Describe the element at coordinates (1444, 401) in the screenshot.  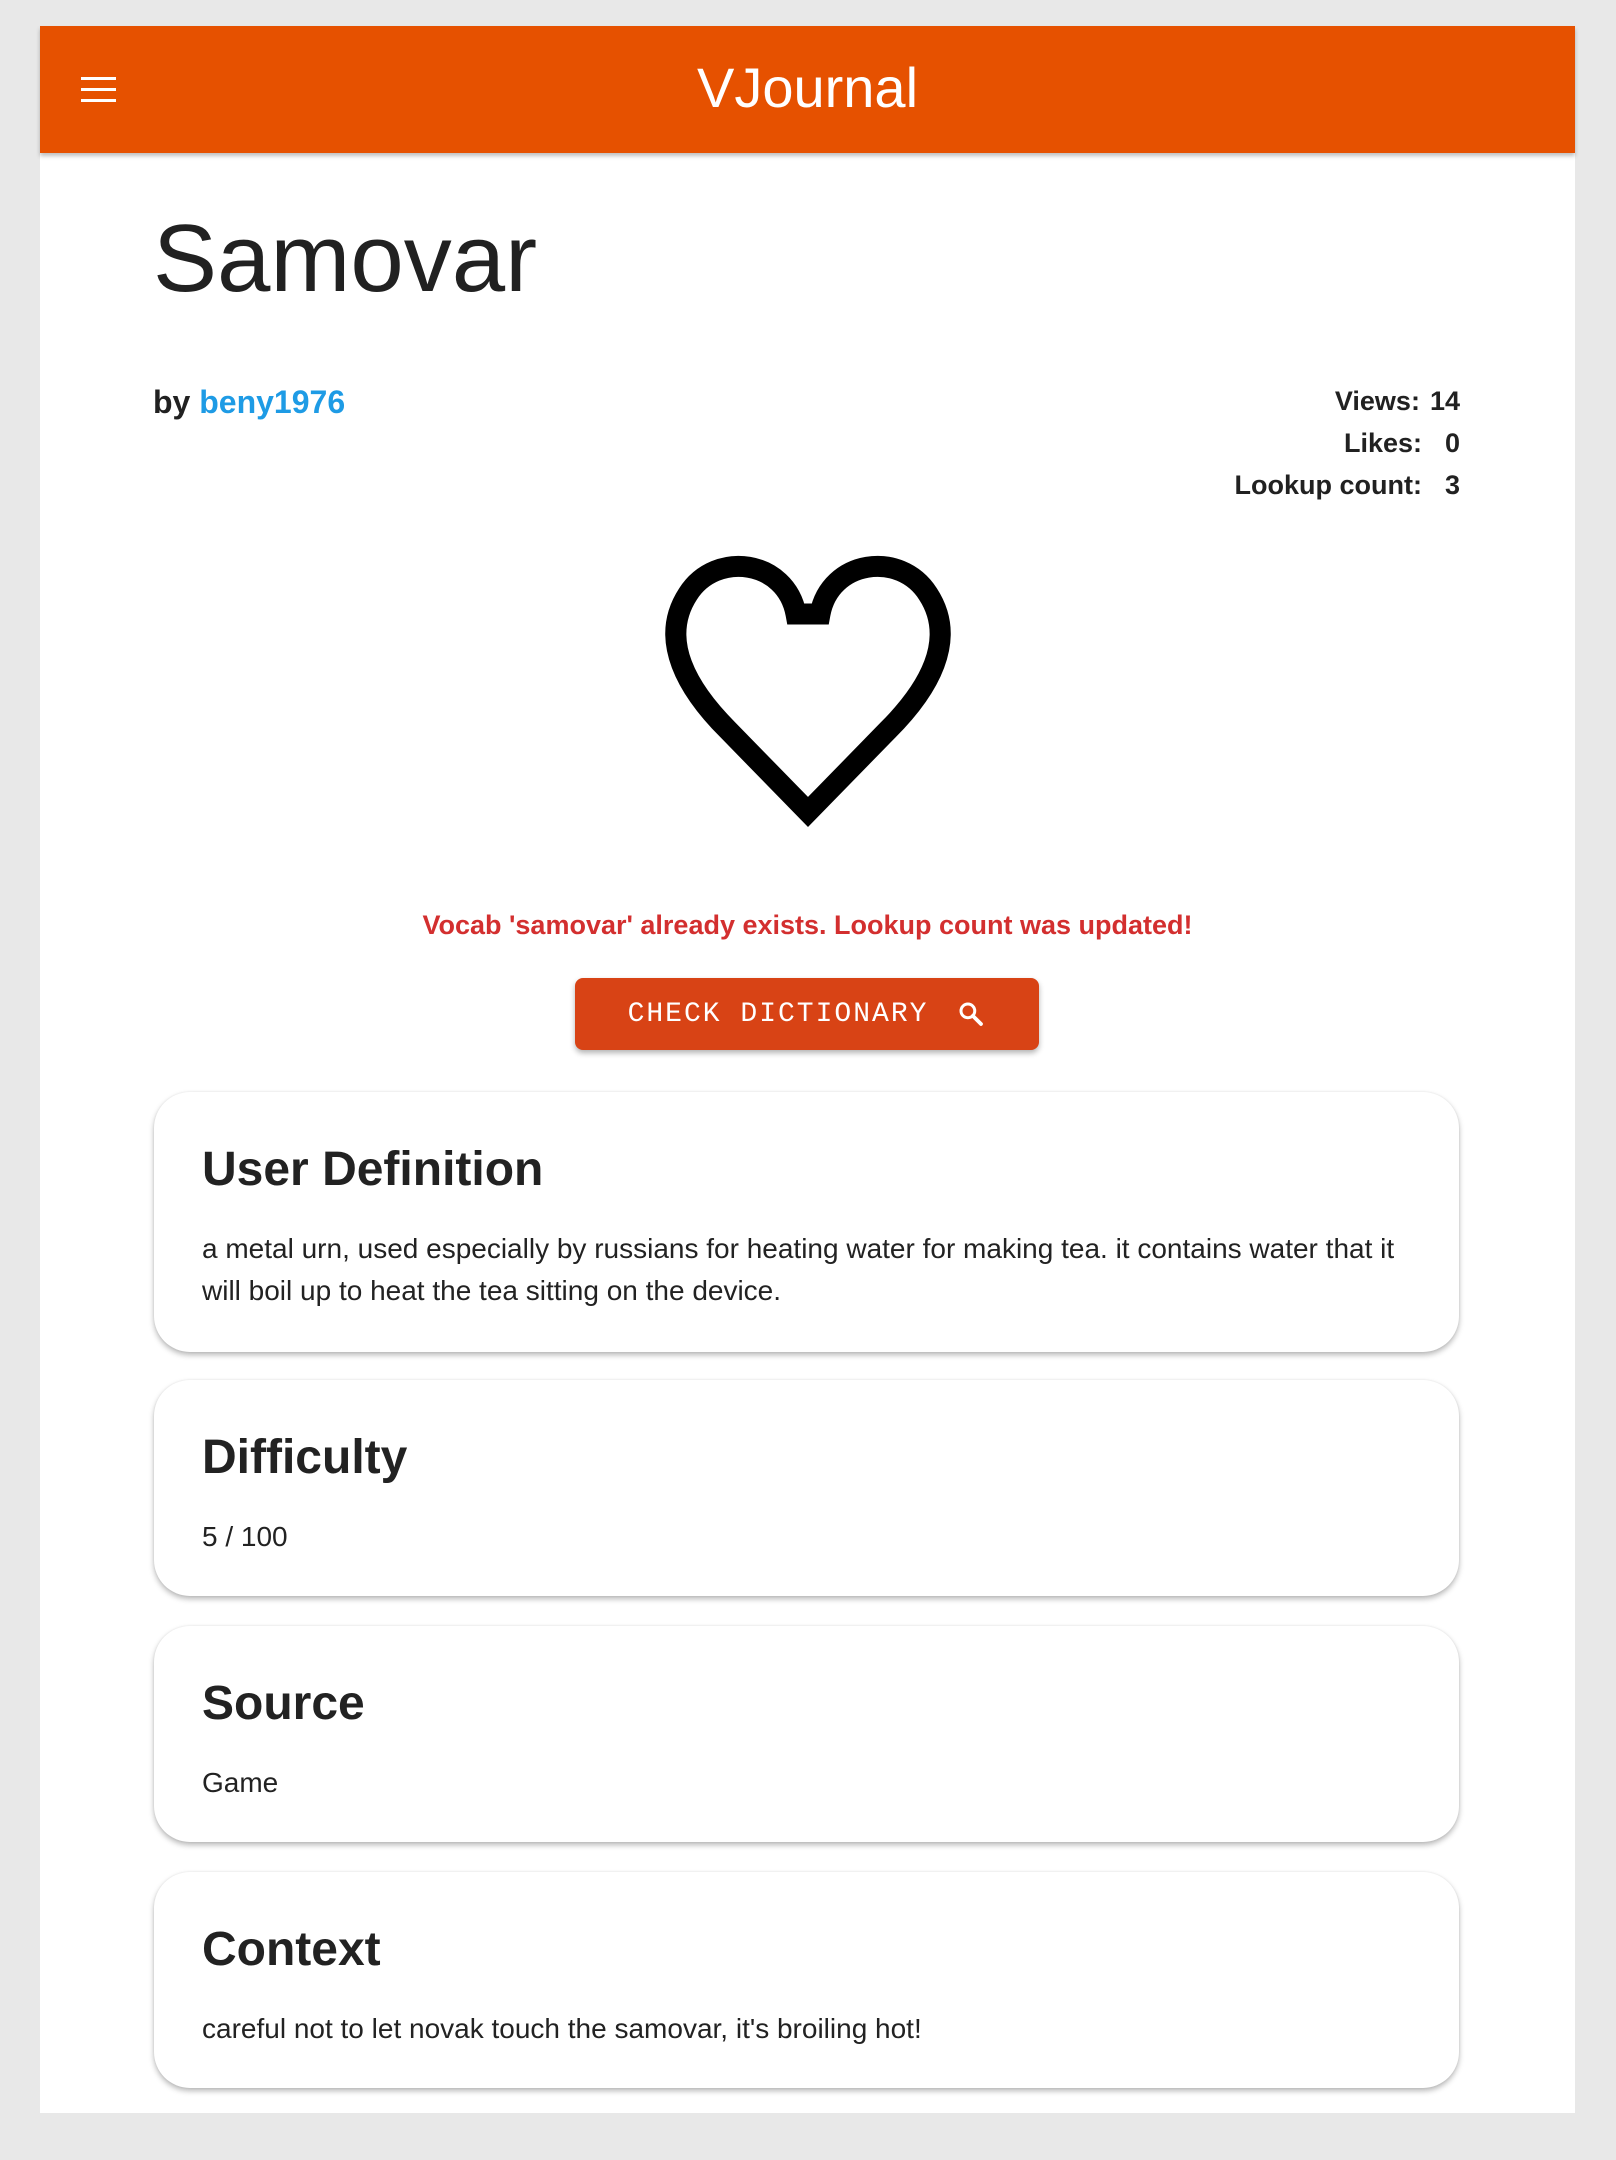
I see `views-value: 14` at that location.